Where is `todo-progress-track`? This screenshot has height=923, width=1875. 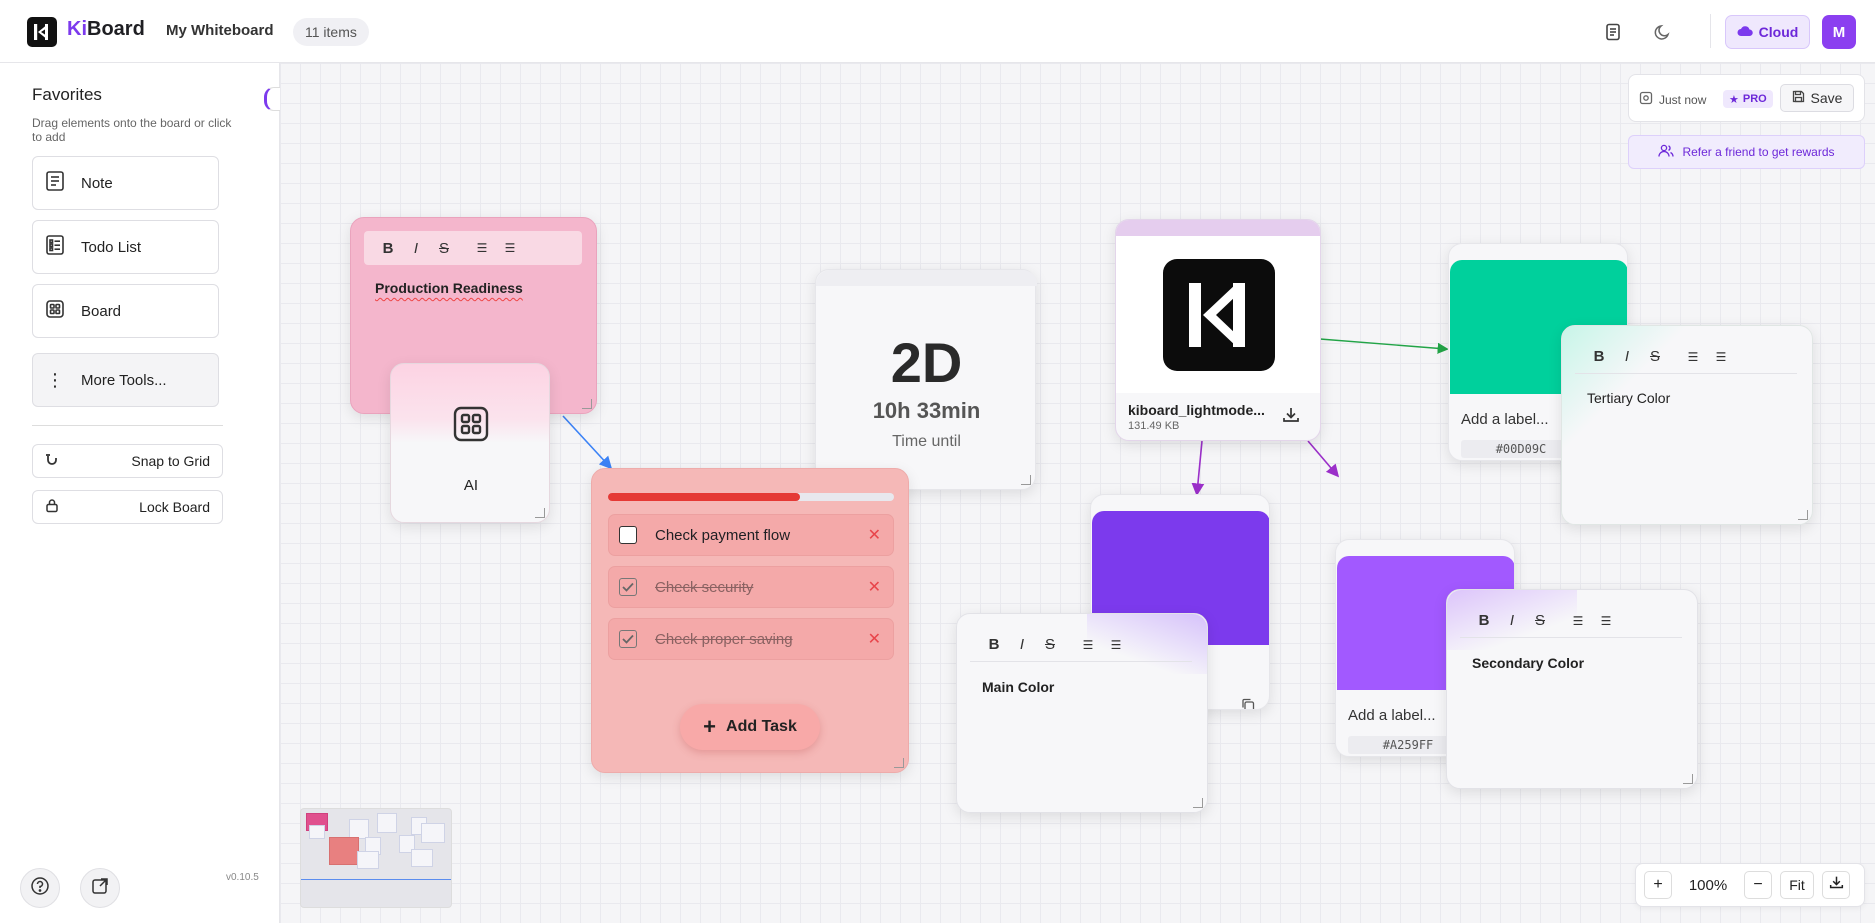
todo-progress-track is located at coordinates (751, 497).